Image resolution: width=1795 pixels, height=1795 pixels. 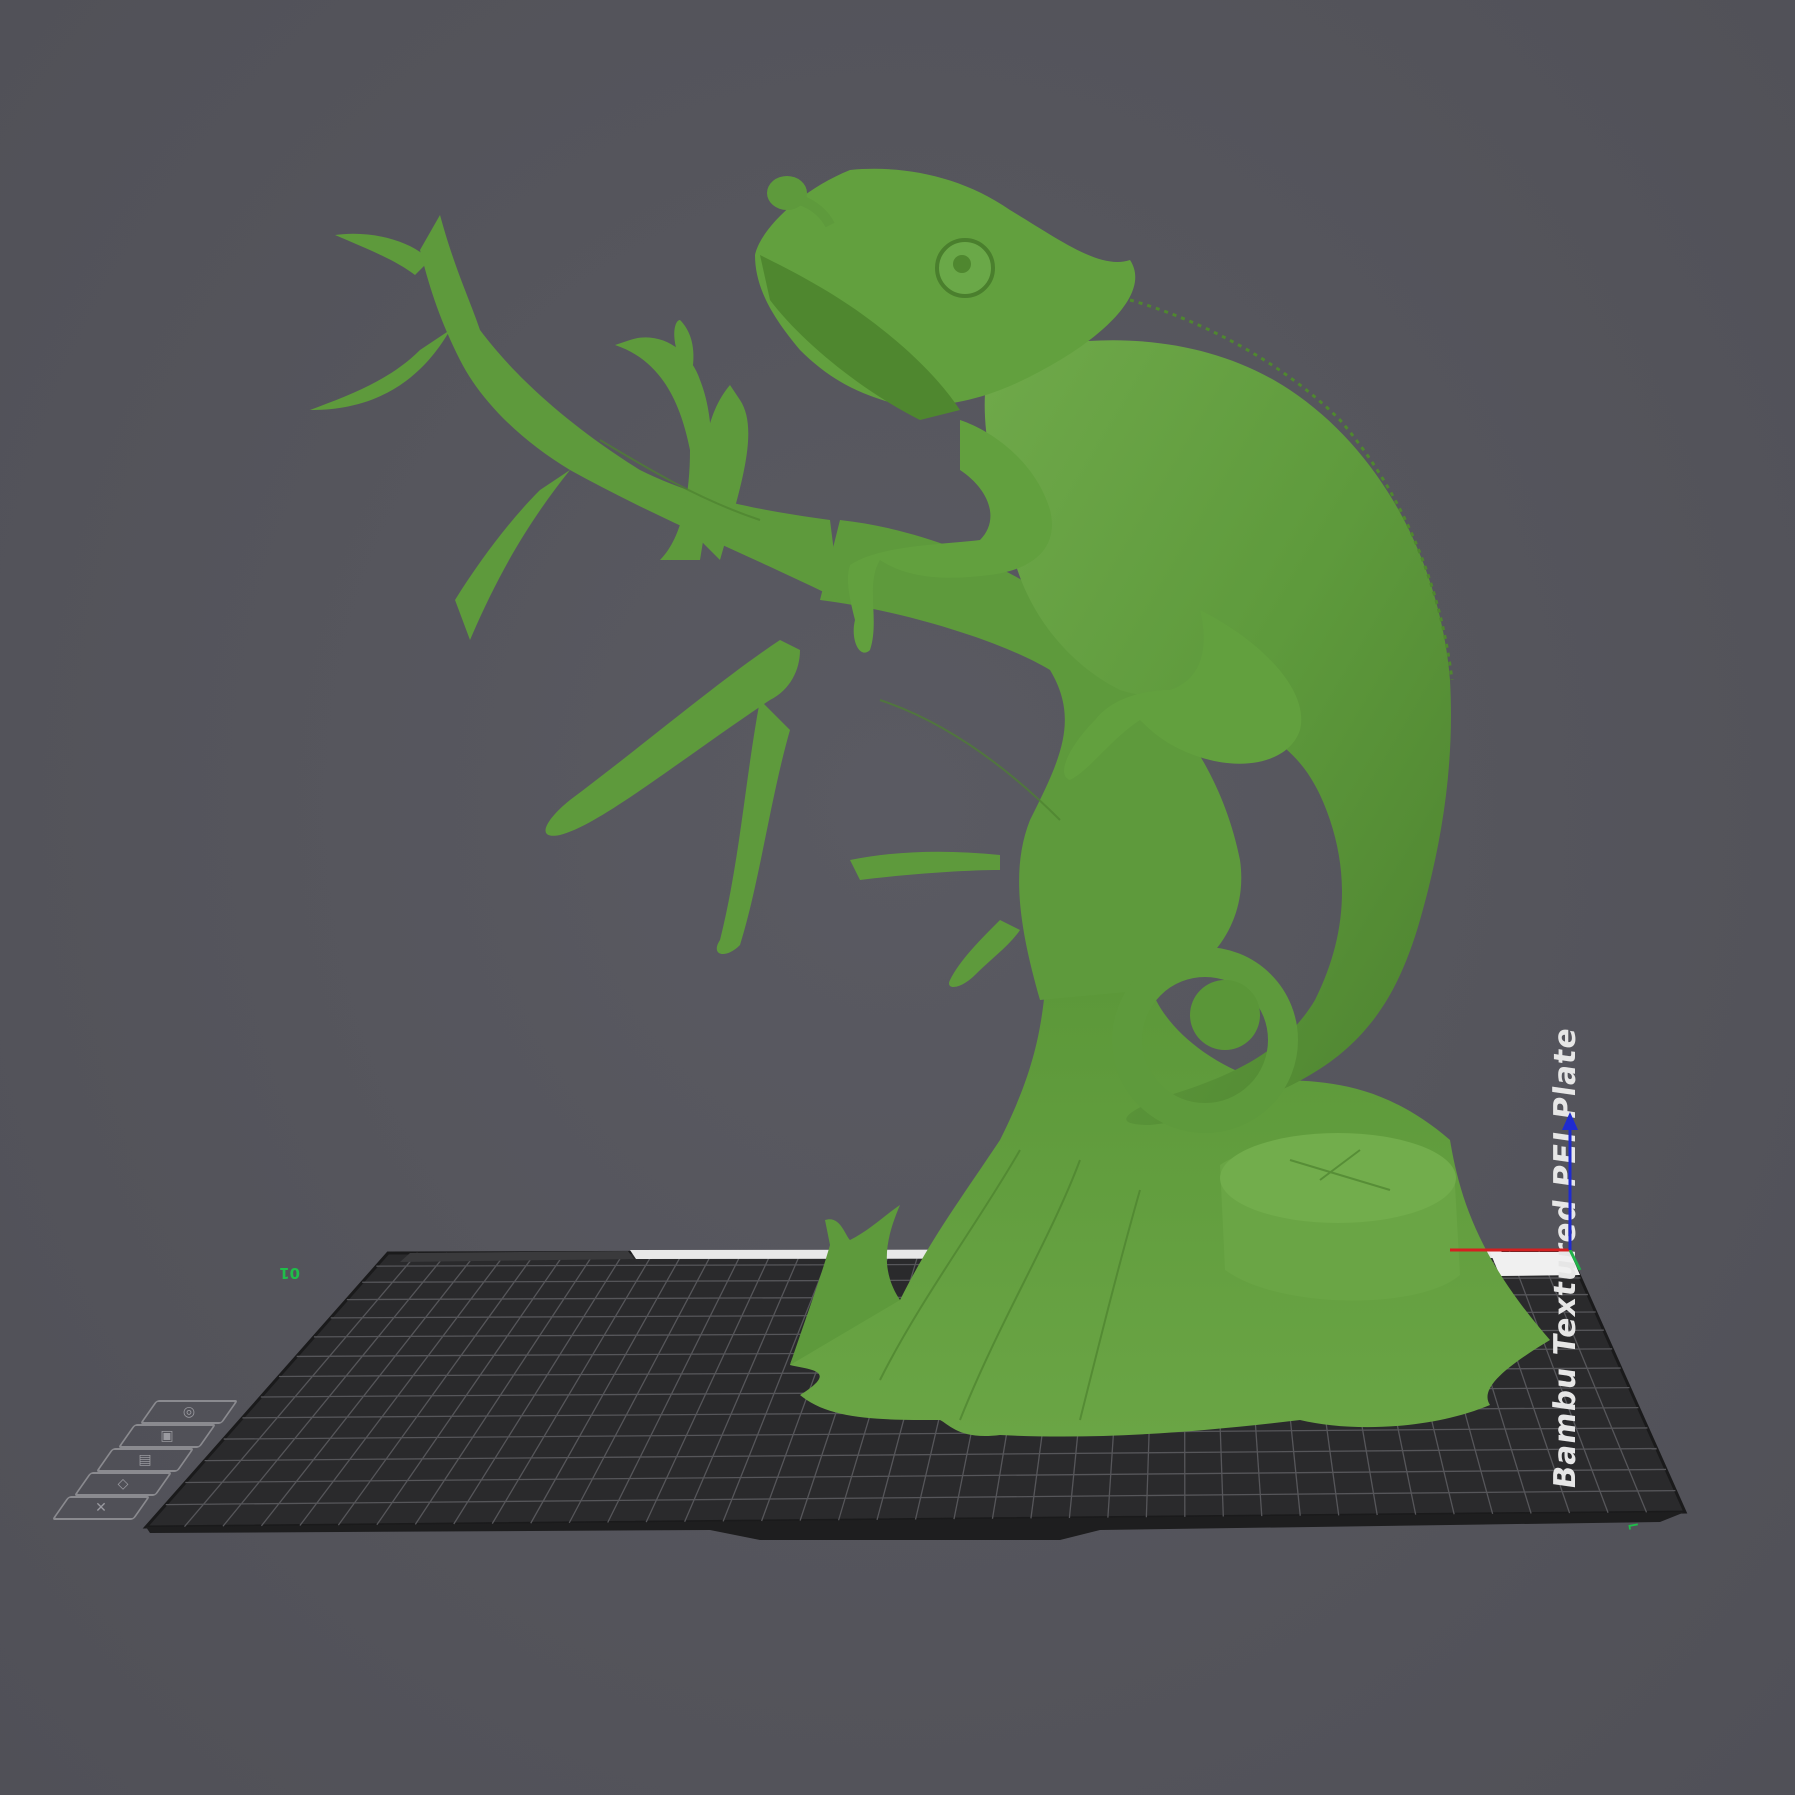 I want to click on view-iso-icon: ◎, so click(x=189, y=1412).